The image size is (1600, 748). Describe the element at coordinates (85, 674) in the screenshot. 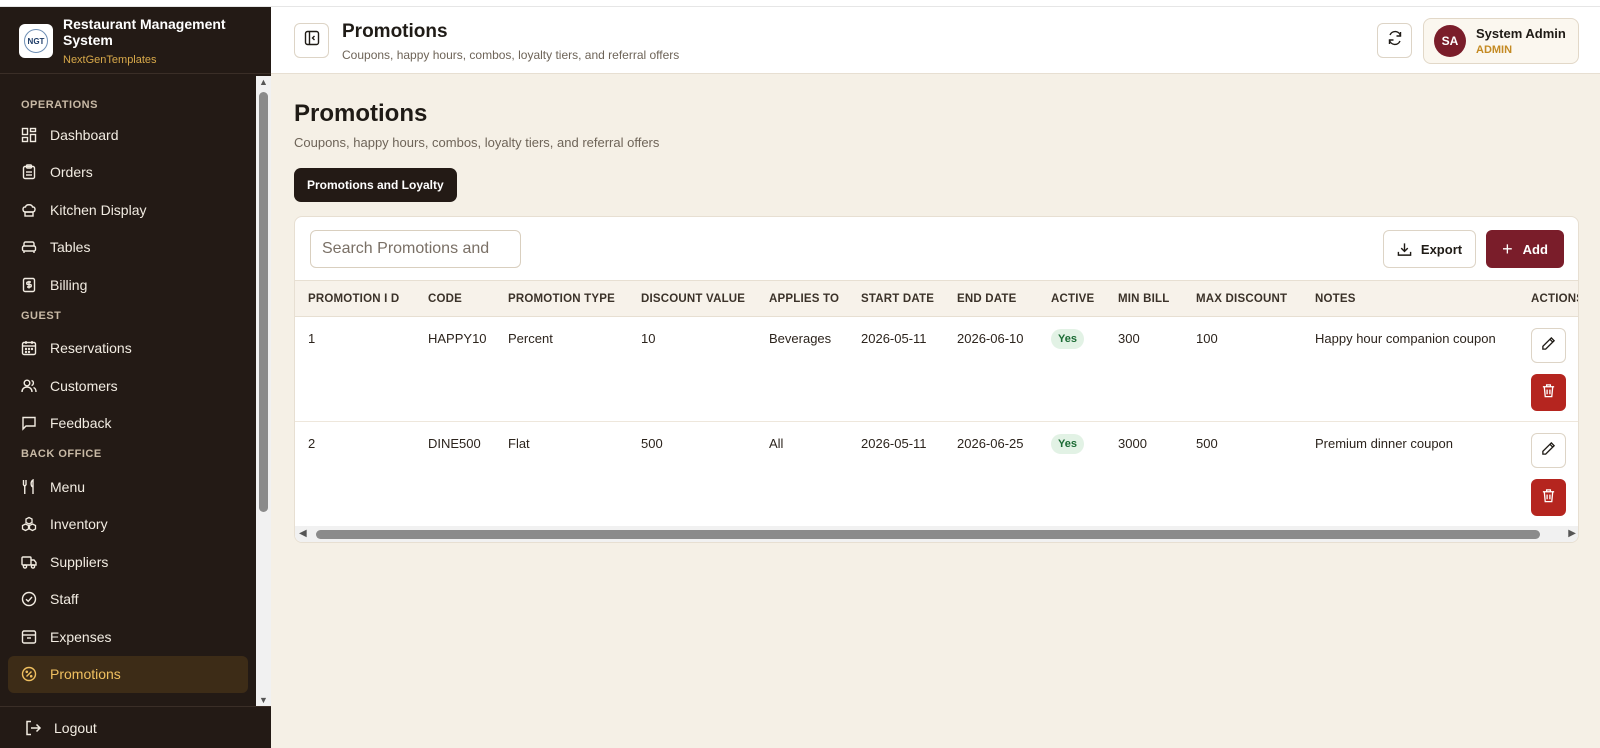

I see `sidebar-item-label: Promotions` at that location.